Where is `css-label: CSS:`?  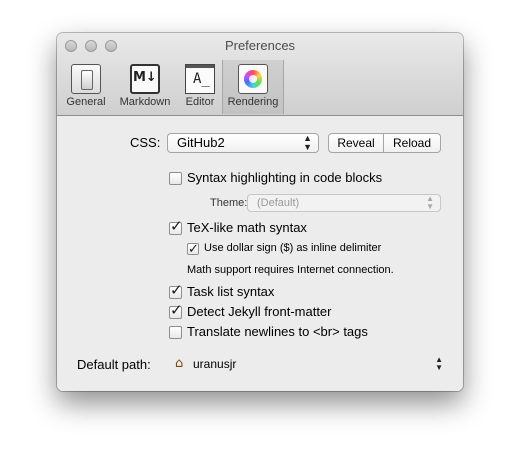 css-label: CSS: is located at coordinates (145, 142).